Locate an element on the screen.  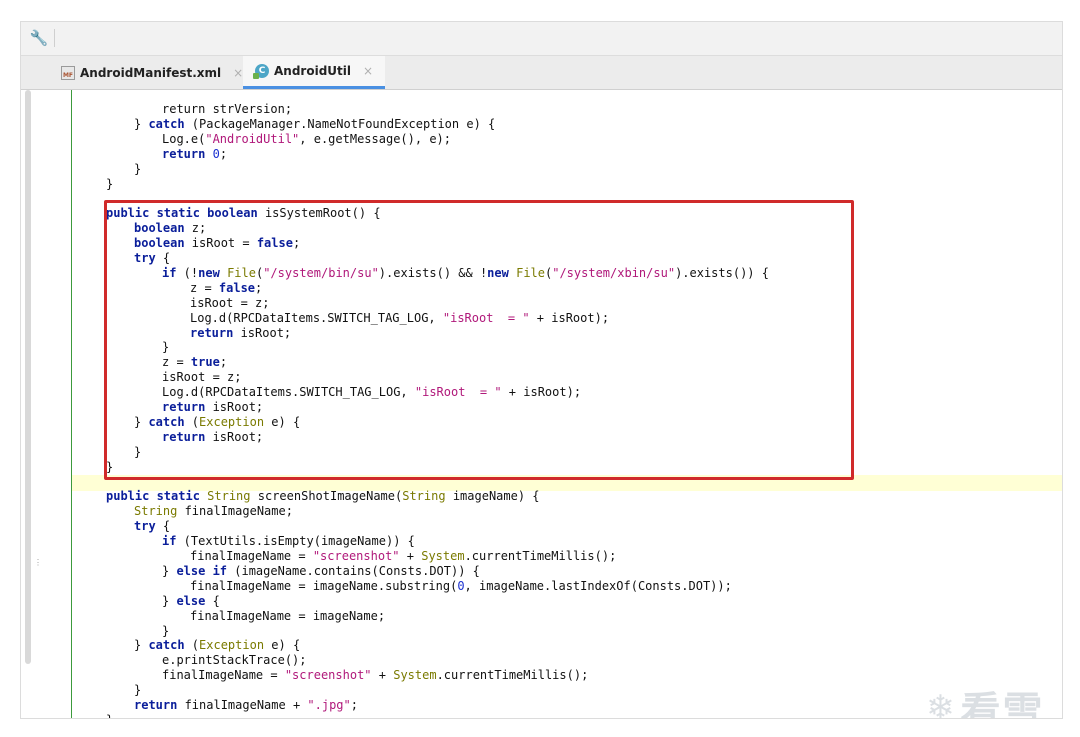
code-token: (imageName.contains(Consts.DOT)) { is located at coordinates (353, 570).